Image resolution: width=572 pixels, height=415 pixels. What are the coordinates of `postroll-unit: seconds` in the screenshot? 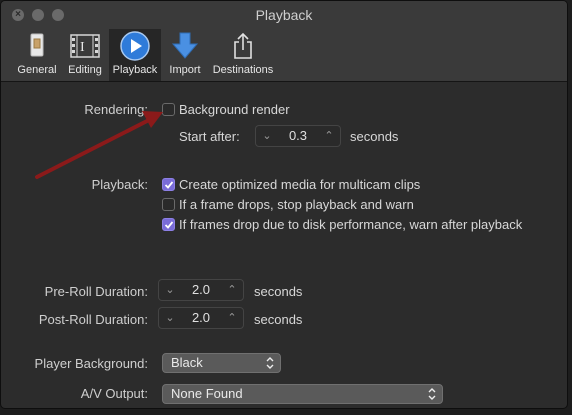 It's located at (278, 319).